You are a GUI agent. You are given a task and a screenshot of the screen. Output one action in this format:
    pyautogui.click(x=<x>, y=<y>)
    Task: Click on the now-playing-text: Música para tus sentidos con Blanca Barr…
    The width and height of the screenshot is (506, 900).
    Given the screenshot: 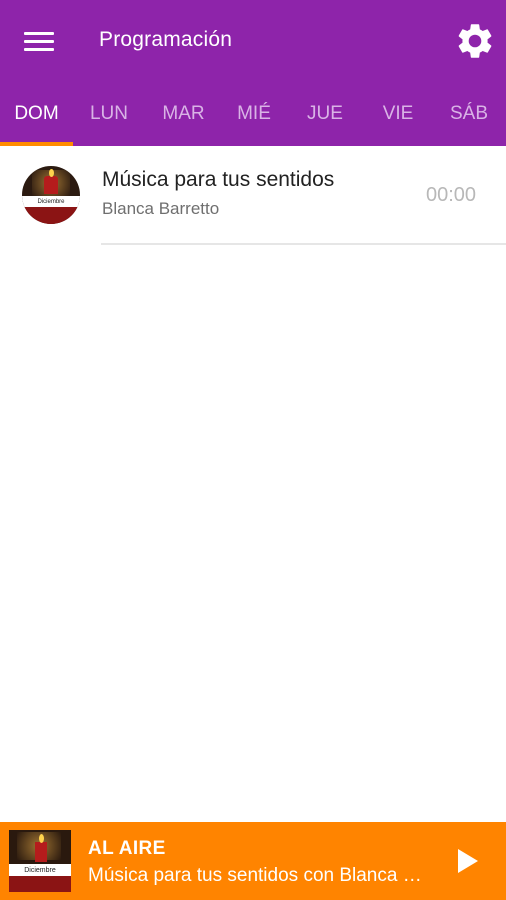 What is the action you would take?
    pyautogui.click(x=258, y=875)
    